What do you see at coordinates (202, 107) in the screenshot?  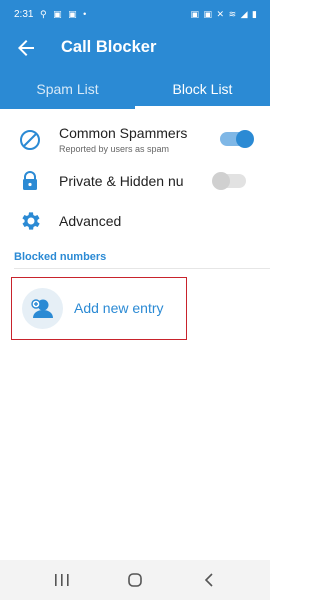 I see `tab-indicator` at bounding box center [202, 107].